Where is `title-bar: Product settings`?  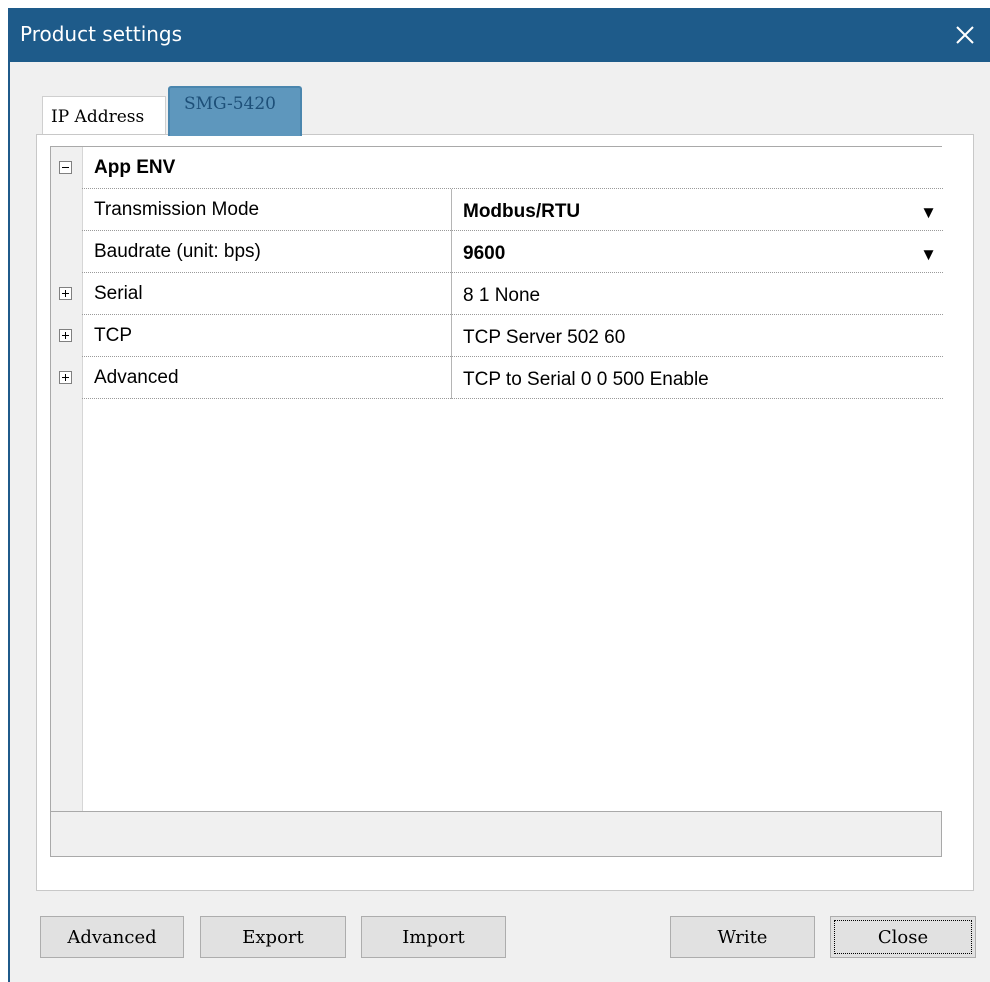 title-bar: Product settings is located at coordinates (500, 35).